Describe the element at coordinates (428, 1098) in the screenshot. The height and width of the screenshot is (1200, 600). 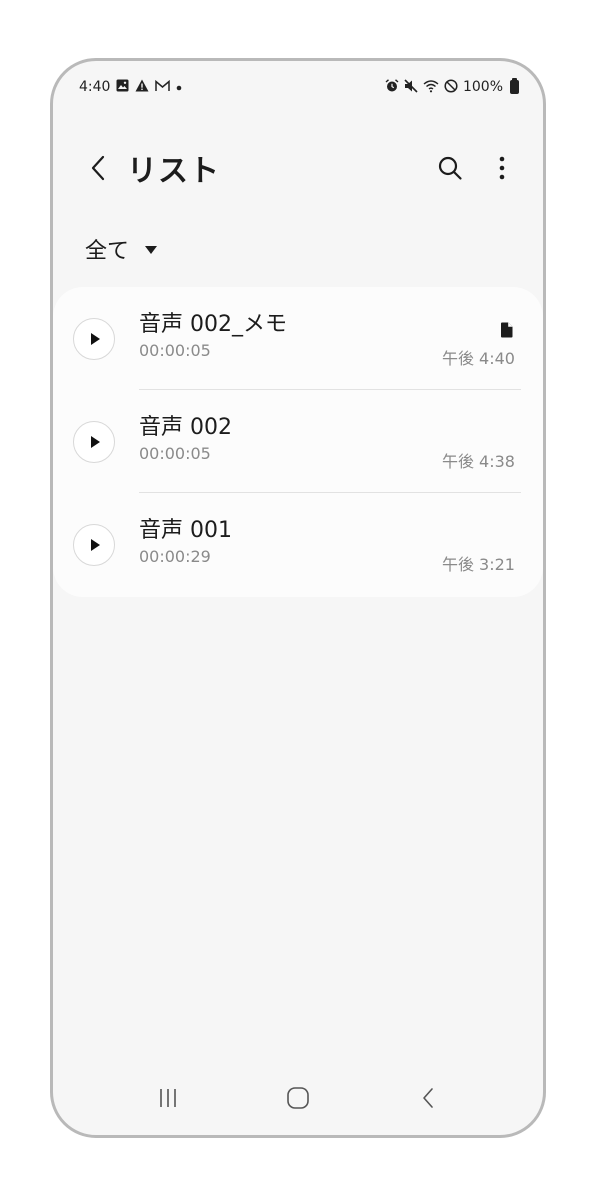
I see `back-icon` at that location.